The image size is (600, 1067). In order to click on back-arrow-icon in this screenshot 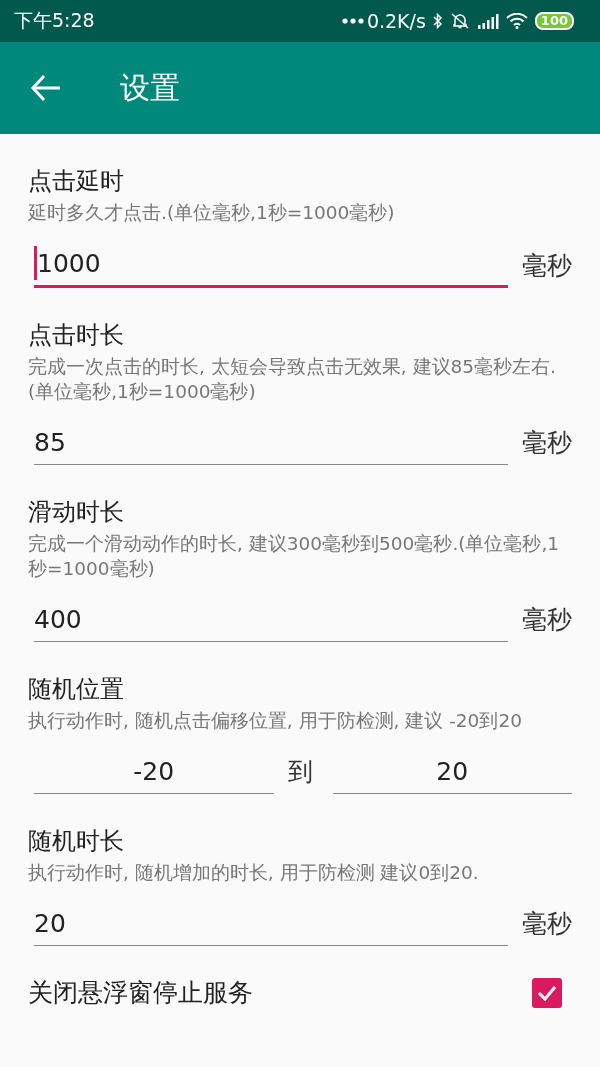, I will do `click(46, 88)`.